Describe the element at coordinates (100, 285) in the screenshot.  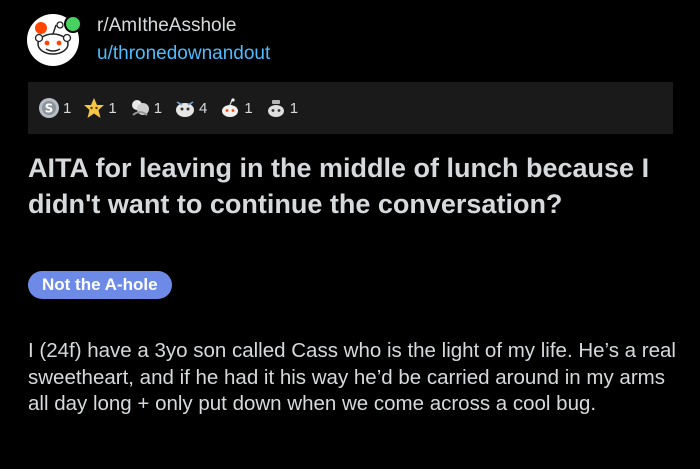
I see `post-flair: Not the A-hole` at that location.